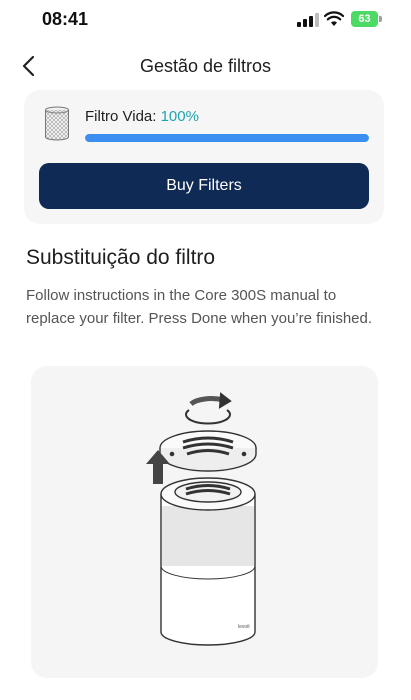 This screenshot has height=700, width=411. I want to click on filter-life-progress-fill, so click(227, 138).